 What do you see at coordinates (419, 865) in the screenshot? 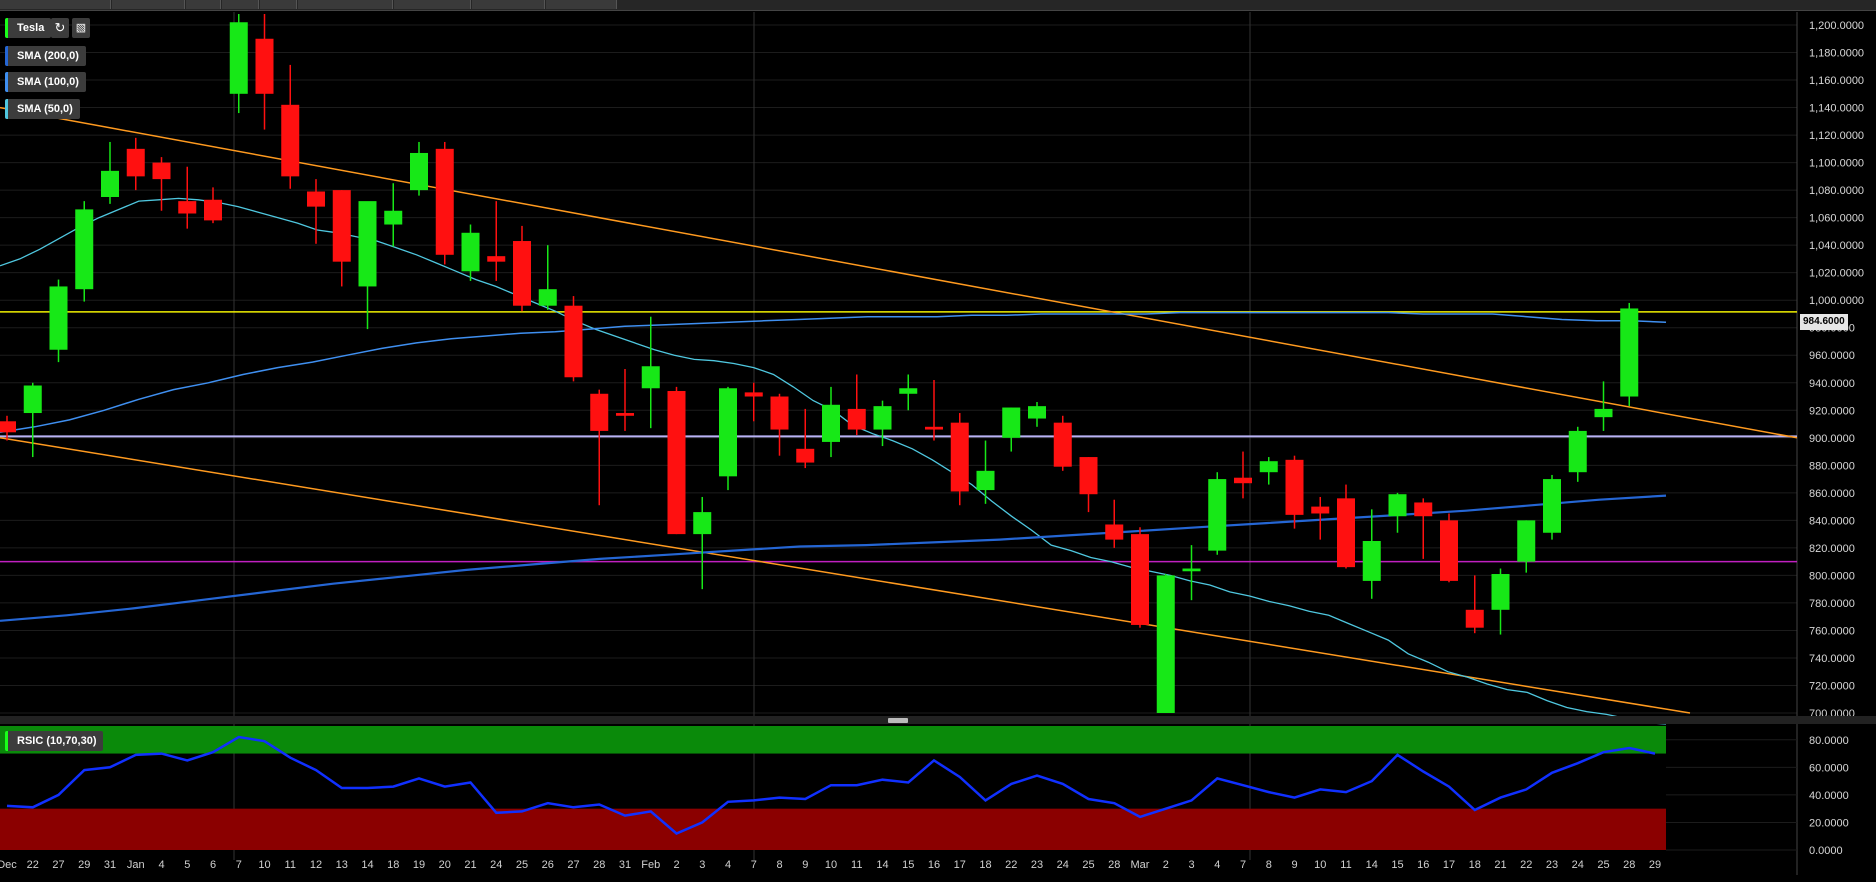
I see `date-tick-label: 19` at bounding box center [419, 865].